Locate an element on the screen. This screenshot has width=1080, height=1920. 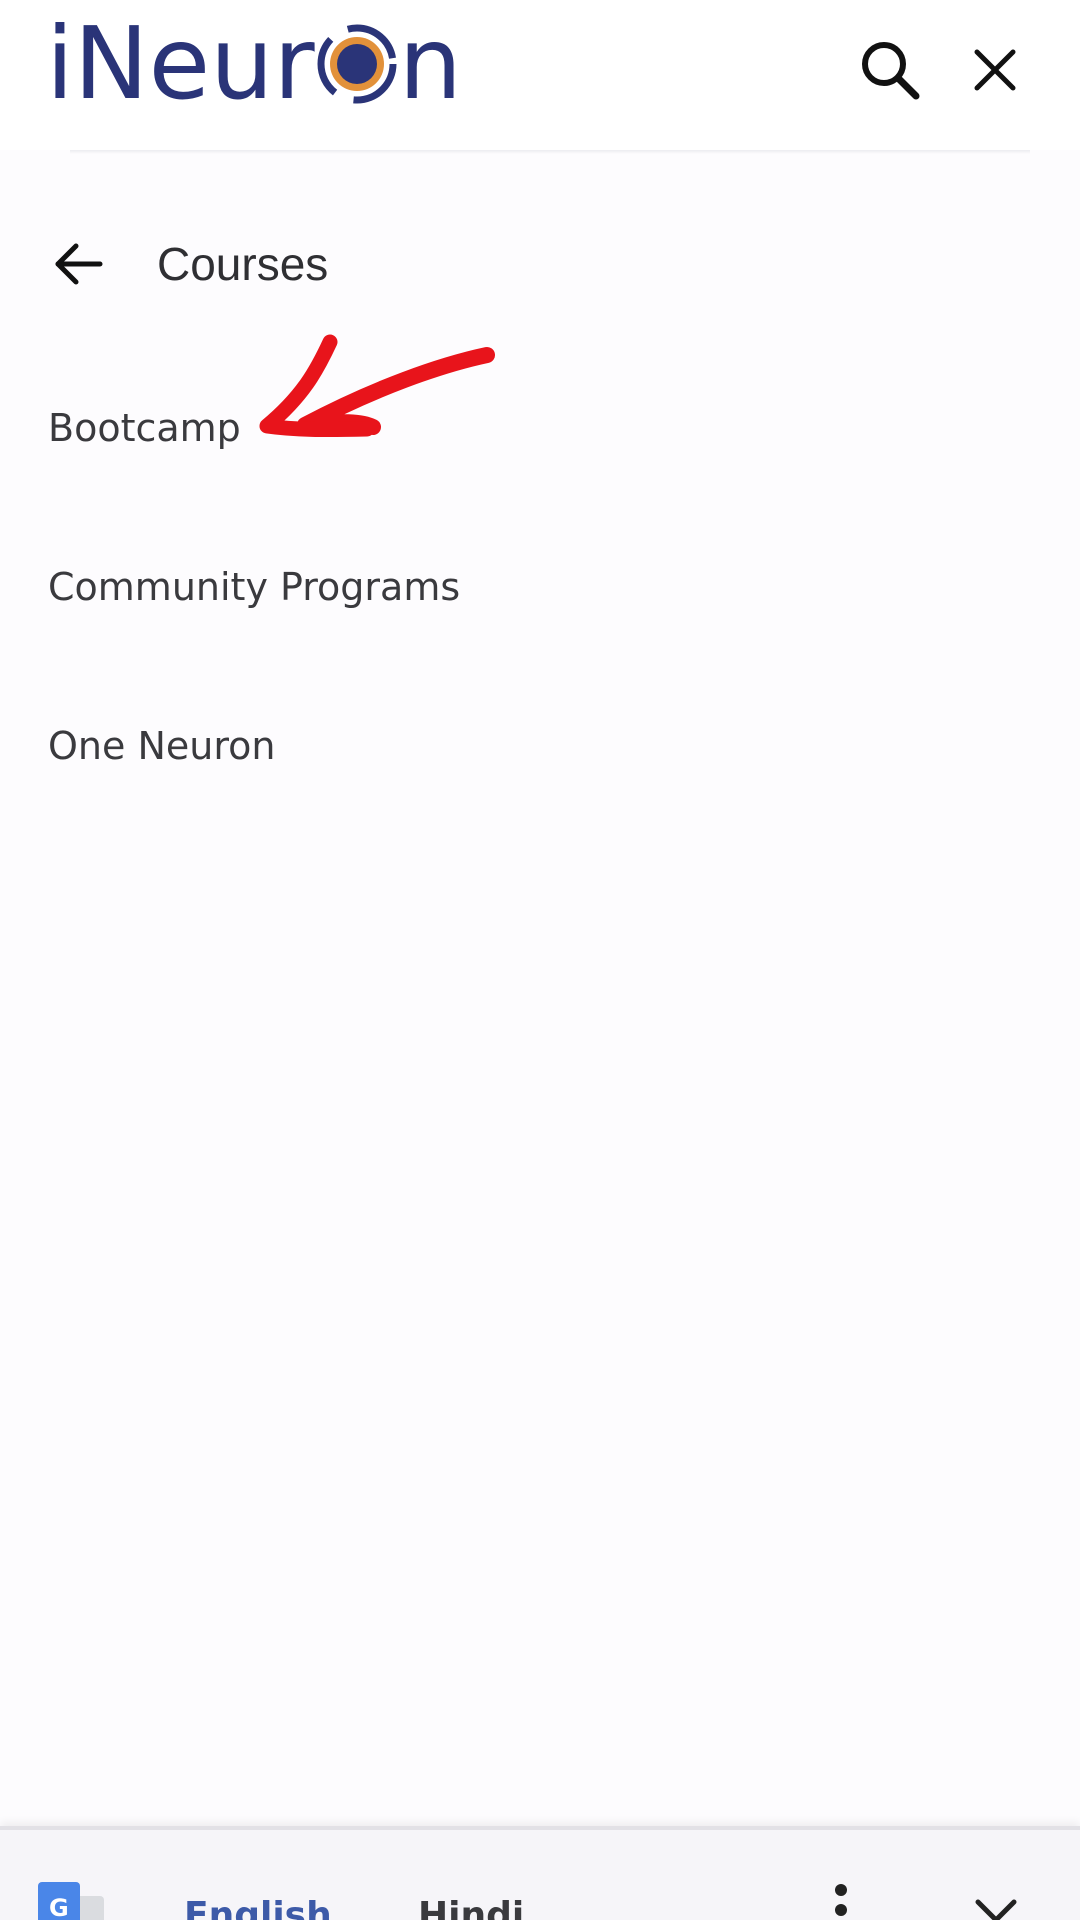
close-menu-button is located at coordinates (995, 70).